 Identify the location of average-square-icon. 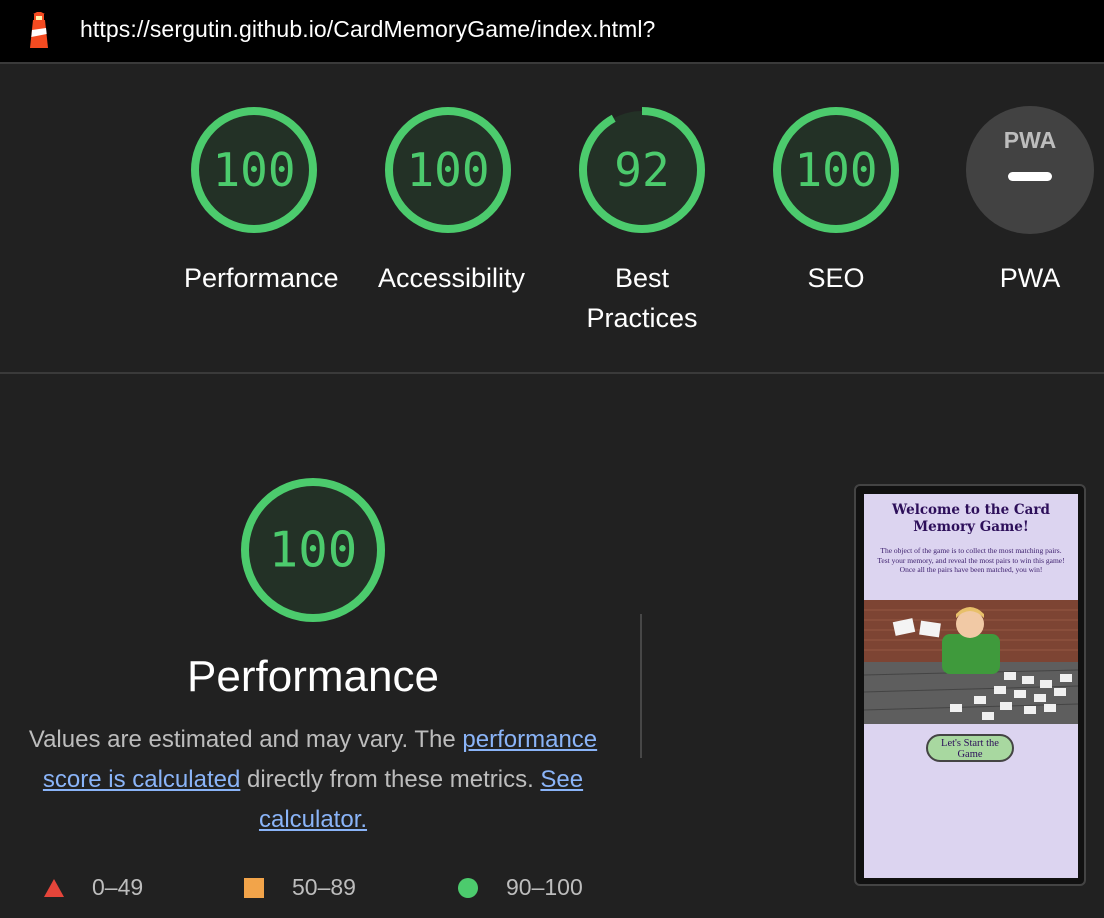
(254, 887).